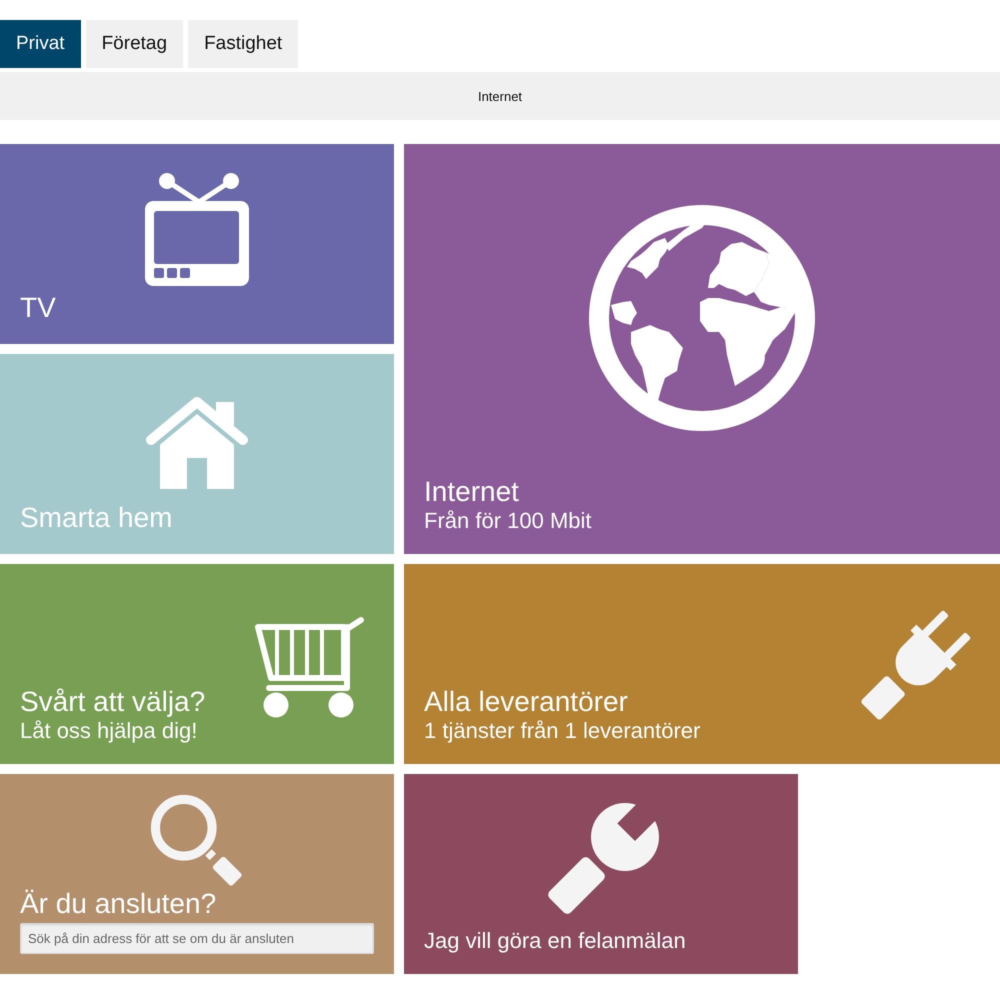 This screenshot has width=1000, height=1000. Describe the element at coordinates (500, 96) in the screenshot. I see `subnav-link: Internet` at that location.